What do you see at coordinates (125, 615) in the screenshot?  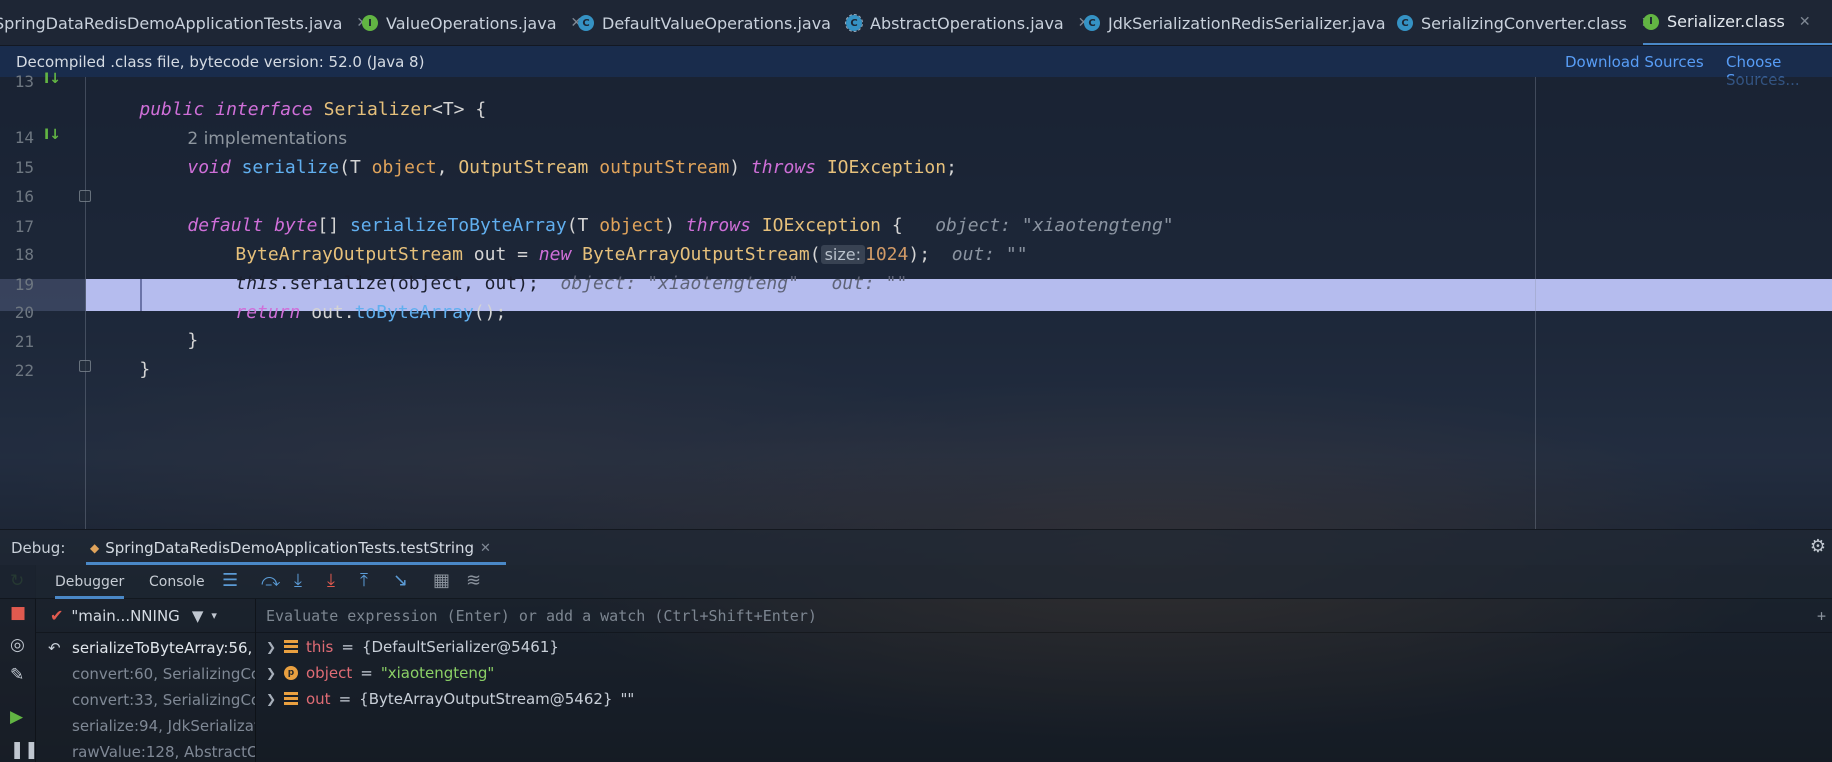 I see `thread-name: "main...NNING` at bounding box center [125, 615].